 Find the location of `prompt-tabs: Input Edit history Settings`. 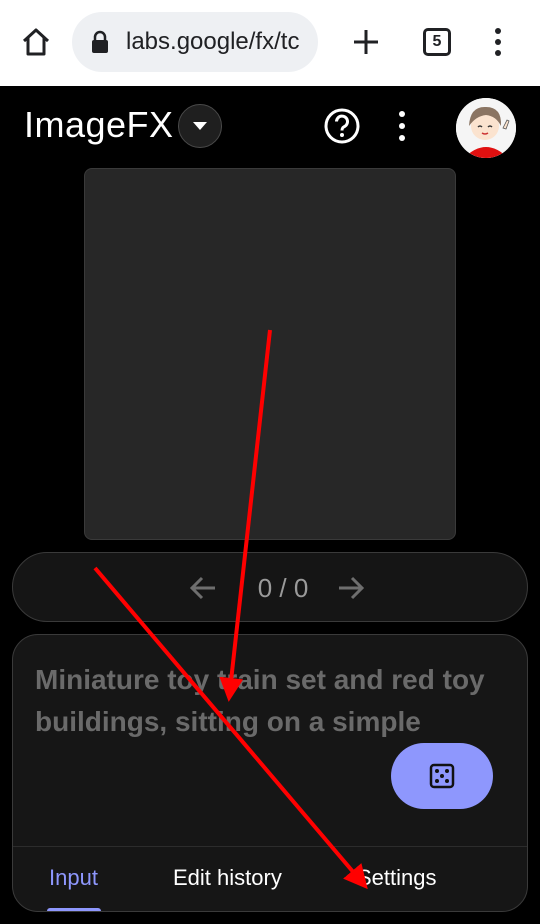

prompt-tabs: Input Edit history Settings is located at coordinates (270, 878).